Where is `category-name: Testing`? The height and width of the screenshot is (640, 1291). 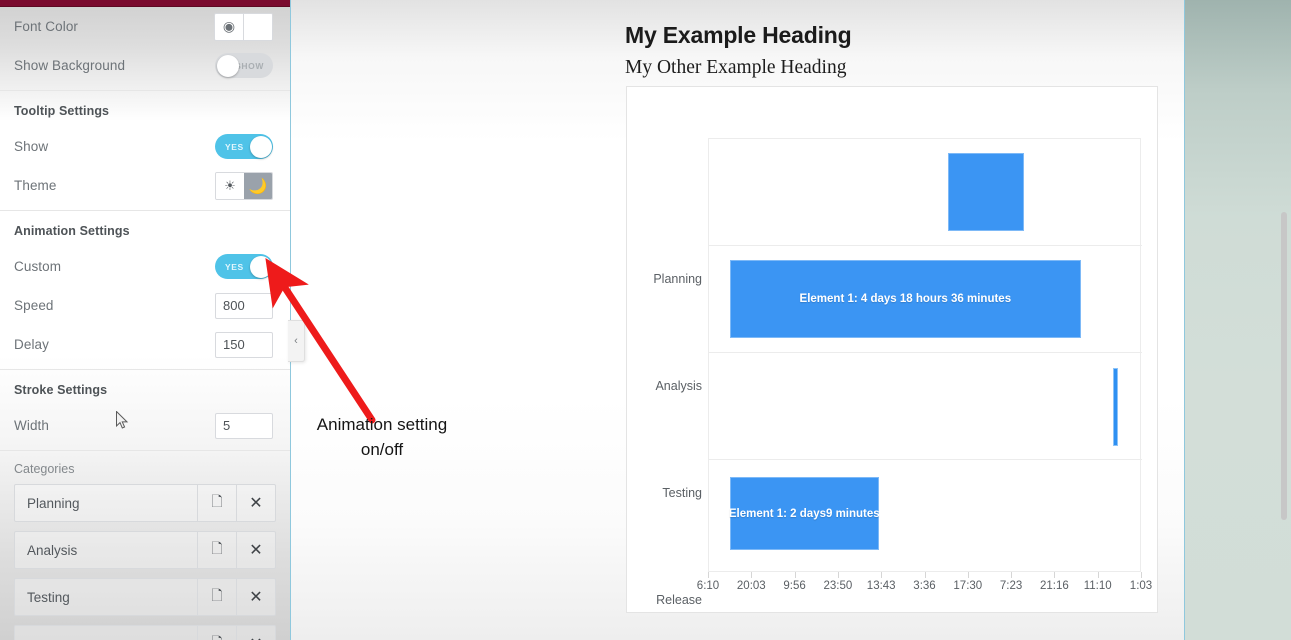 category-name: Testing is located at coordinates (106, 597).